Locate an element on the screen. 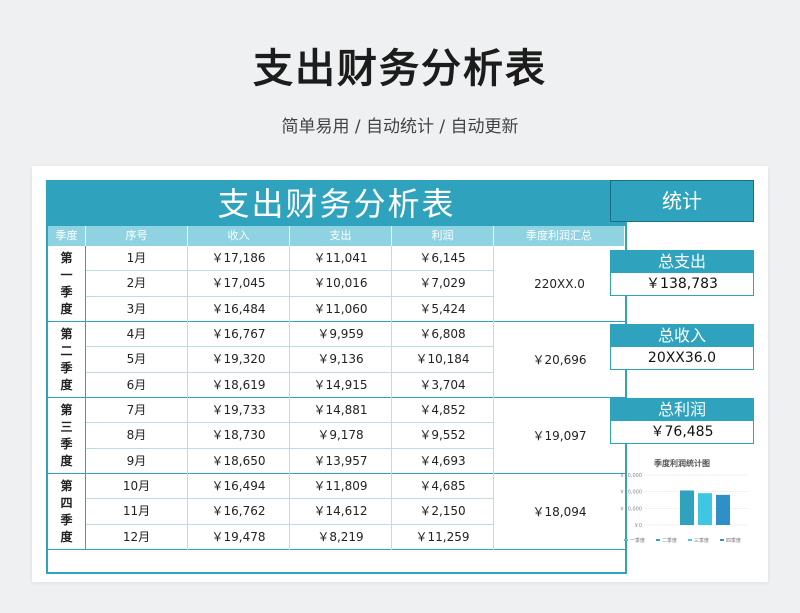 This screenshot has width=800, height=613. cell-expense: ￥9,136 is located at coordinates (341, 359).